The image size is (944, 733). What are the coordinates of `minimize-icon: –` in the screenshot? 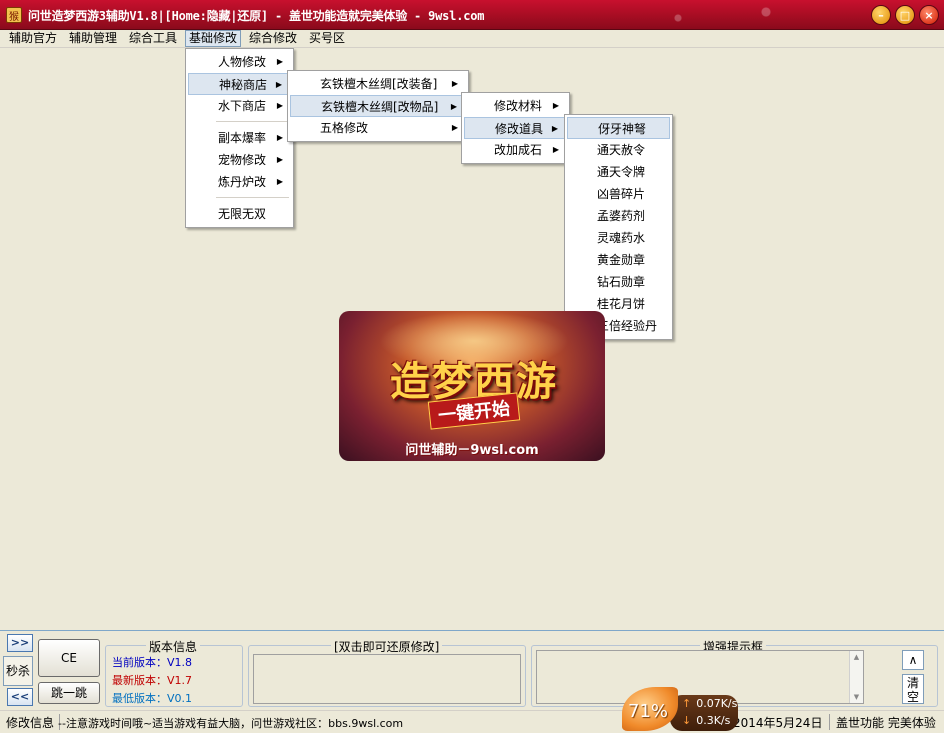 It's located at (881, 15).